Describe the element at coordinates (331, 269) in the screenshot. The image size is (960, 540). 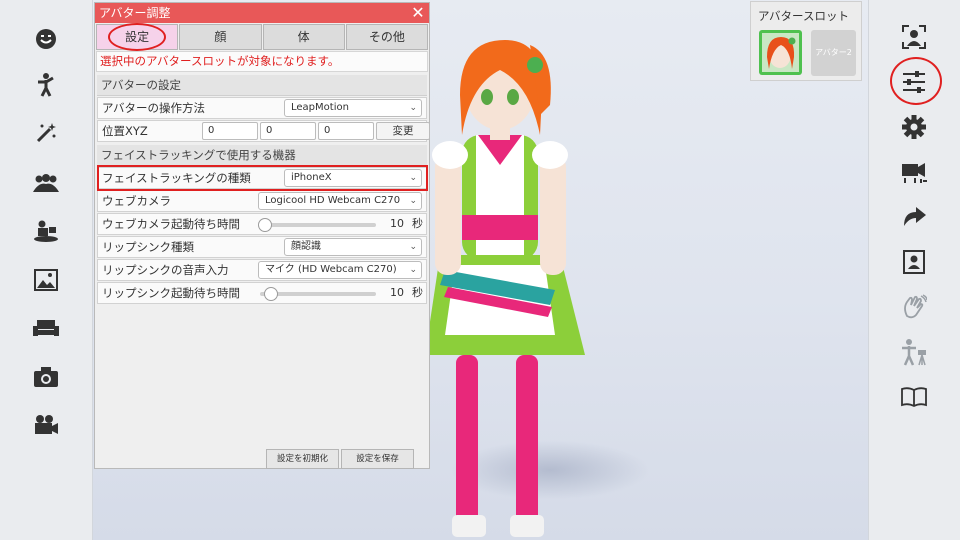
I see `lipsync-audio-value: マイク (HD Webcam C270)` at that location.